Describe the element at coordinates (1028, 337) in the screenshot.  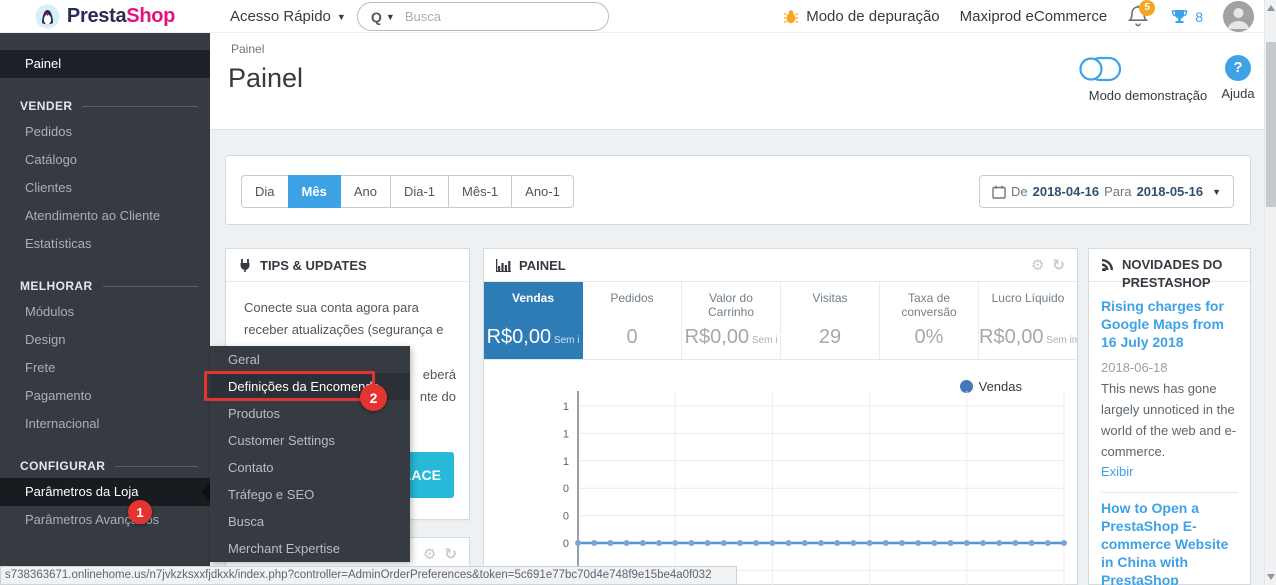
I see `kpi-value: R$0,00 Sem imp.` at that location.